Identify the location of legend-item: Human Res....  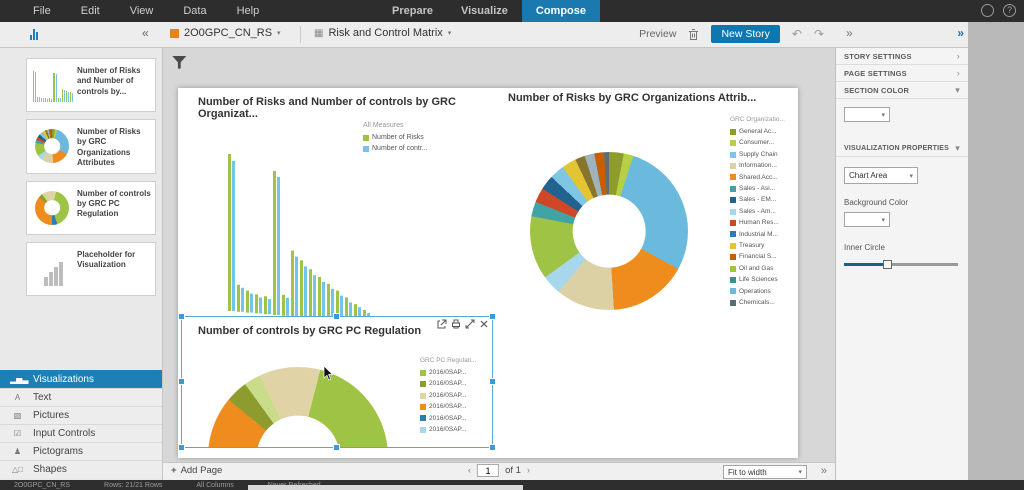
(763, 222).